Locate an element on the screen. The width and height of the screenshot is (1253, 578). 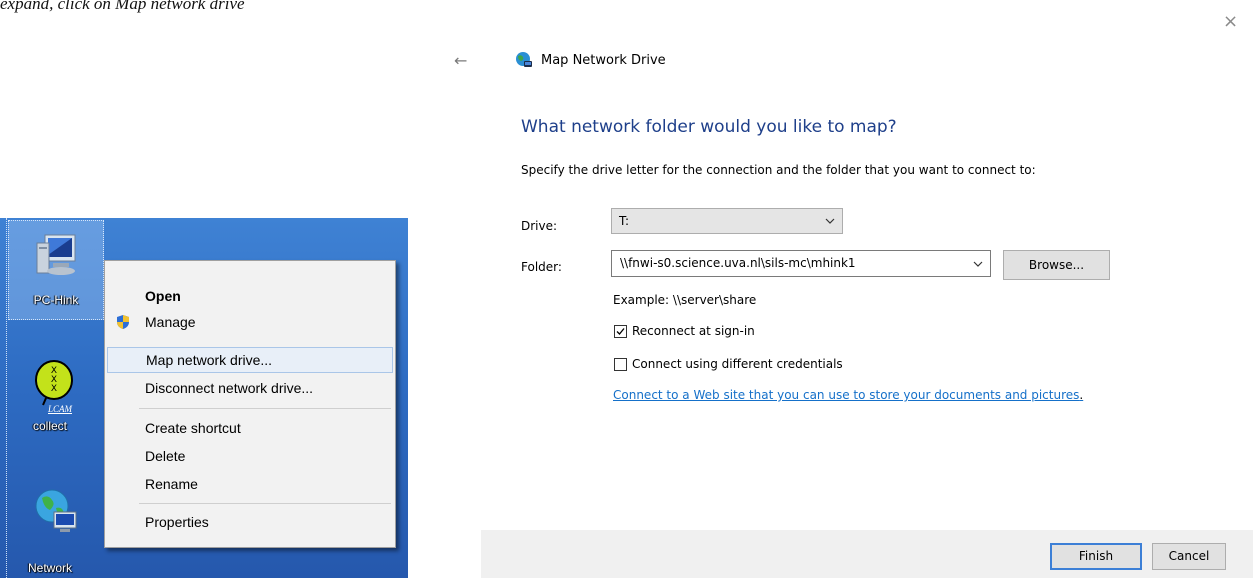
credentials-checkbox is located at coordinates (620, 364).